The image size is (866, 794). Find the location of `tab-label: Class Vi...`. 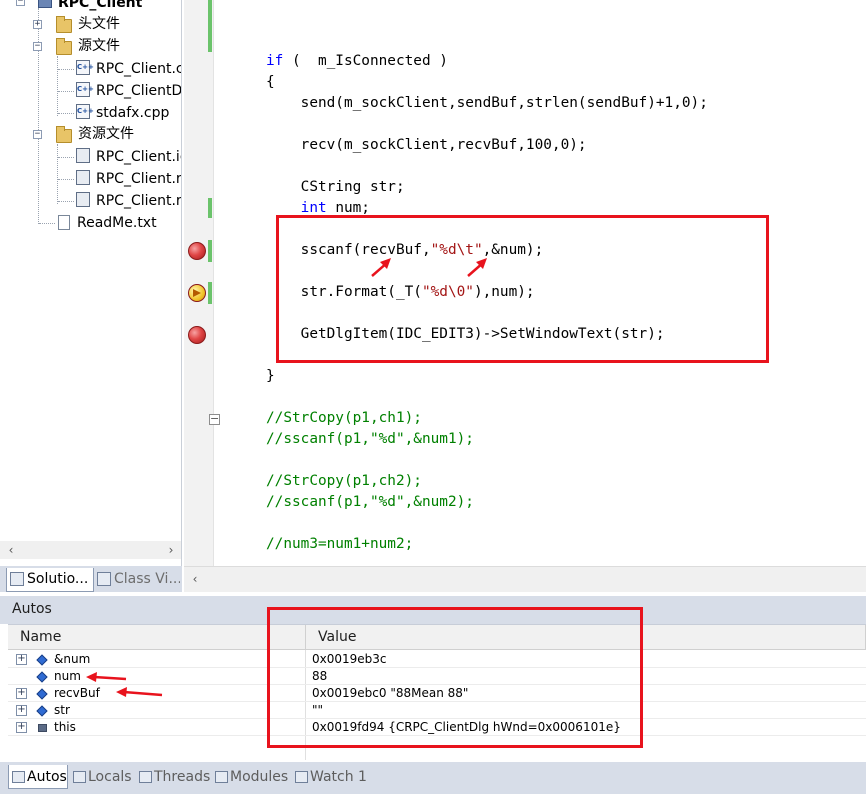

tab-label: Class Vi... is located at coordinates (147, 579).